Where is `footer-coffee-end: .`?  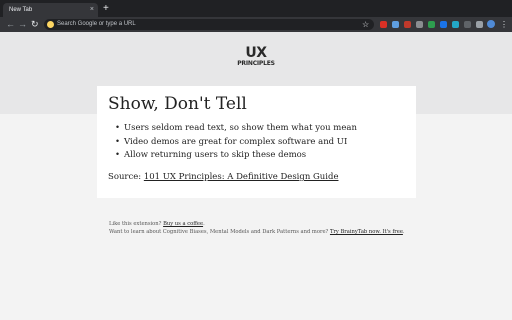
footer-coffee-end: . is located at coordinates (204, 224).